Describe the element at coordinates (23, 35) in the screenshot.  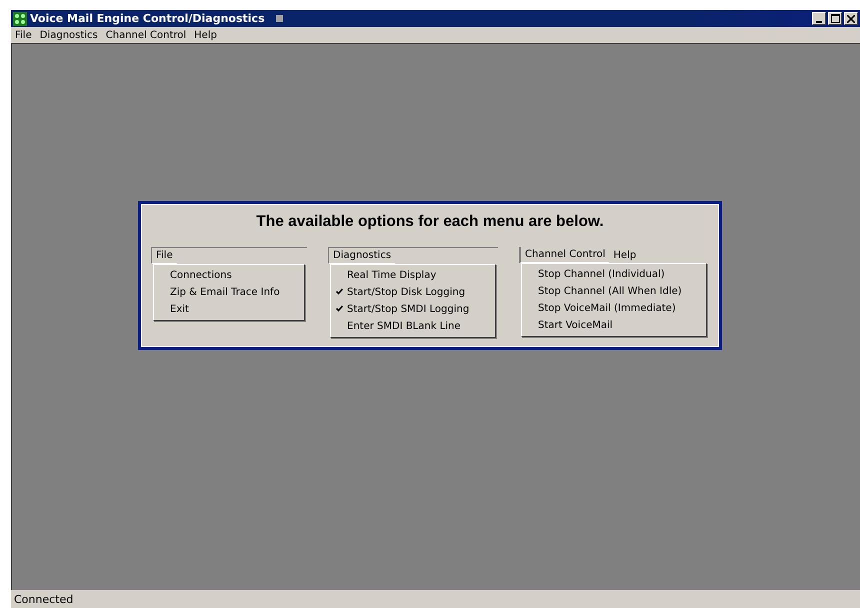
I see `menu-item: File` at that location.